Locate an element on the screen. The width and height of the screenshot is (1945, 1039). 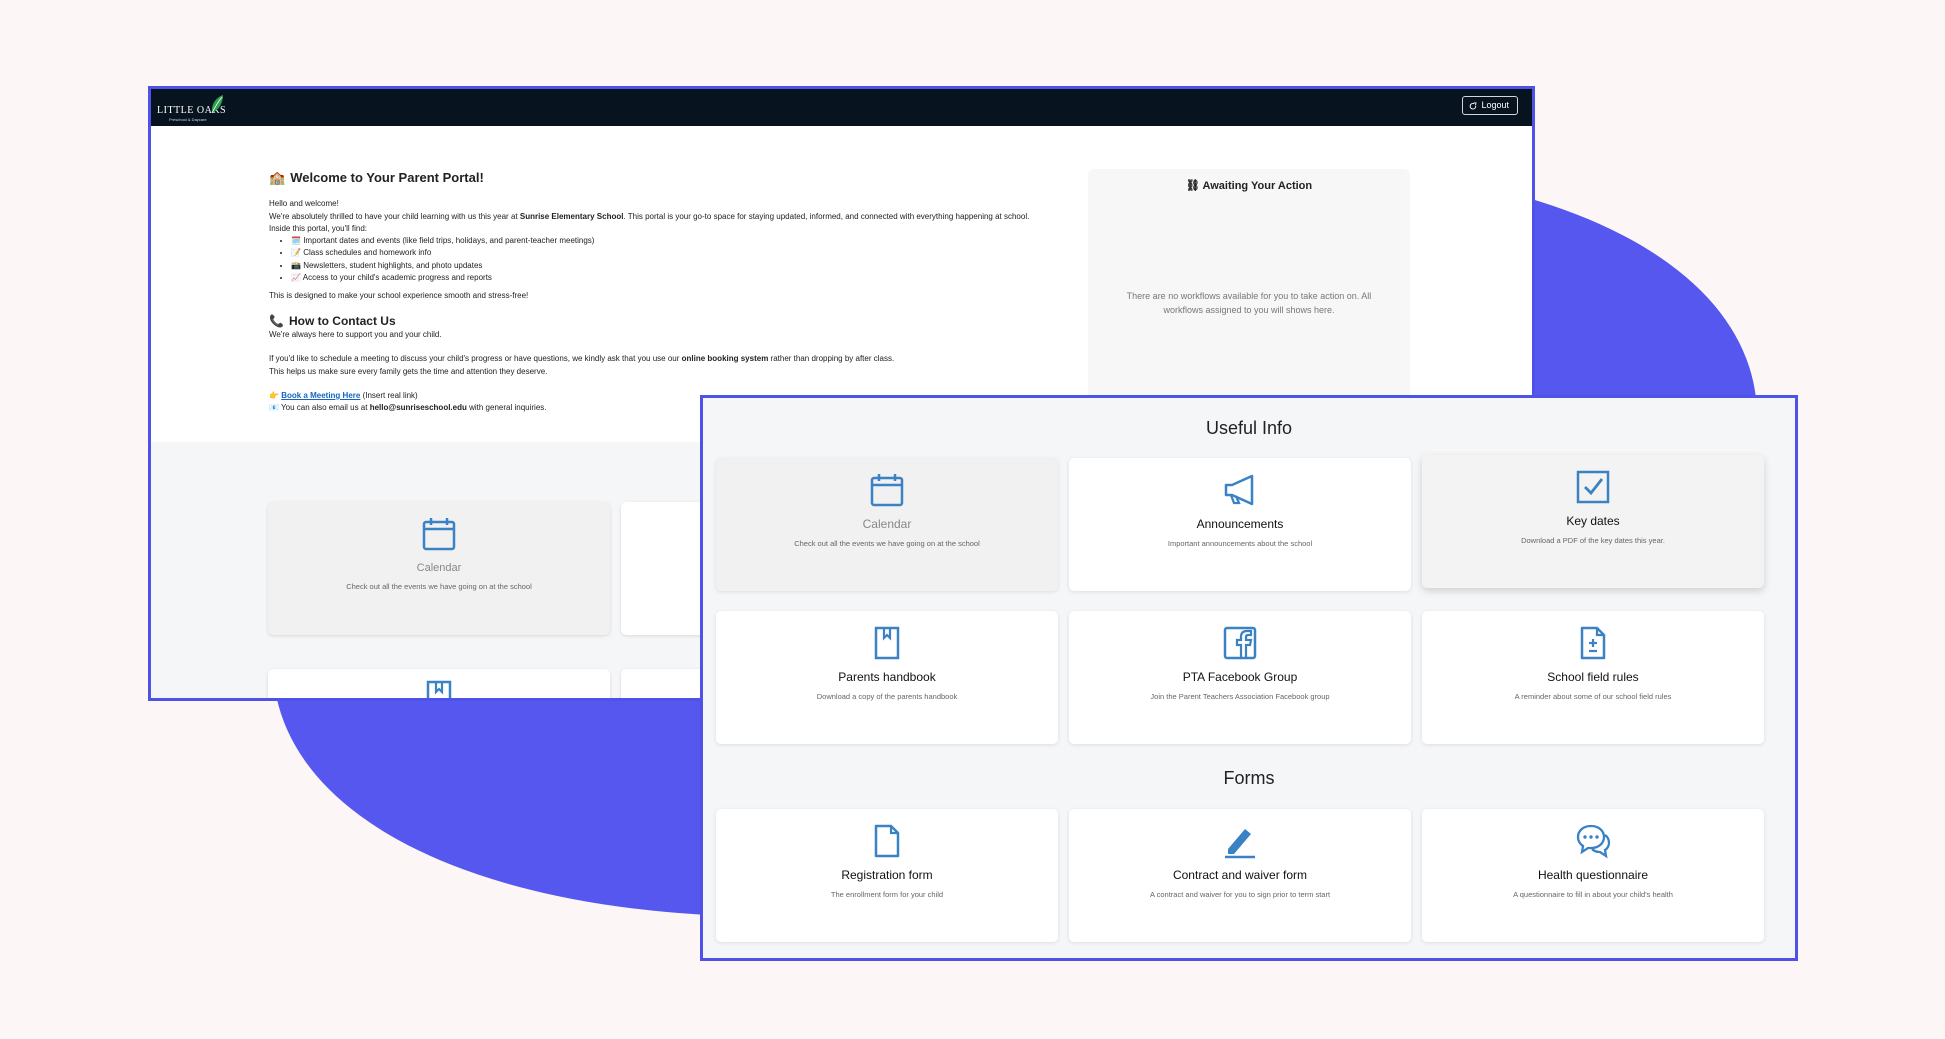
list-item: 📝 Class schedules and homework info is located at coordinates (680, 253).